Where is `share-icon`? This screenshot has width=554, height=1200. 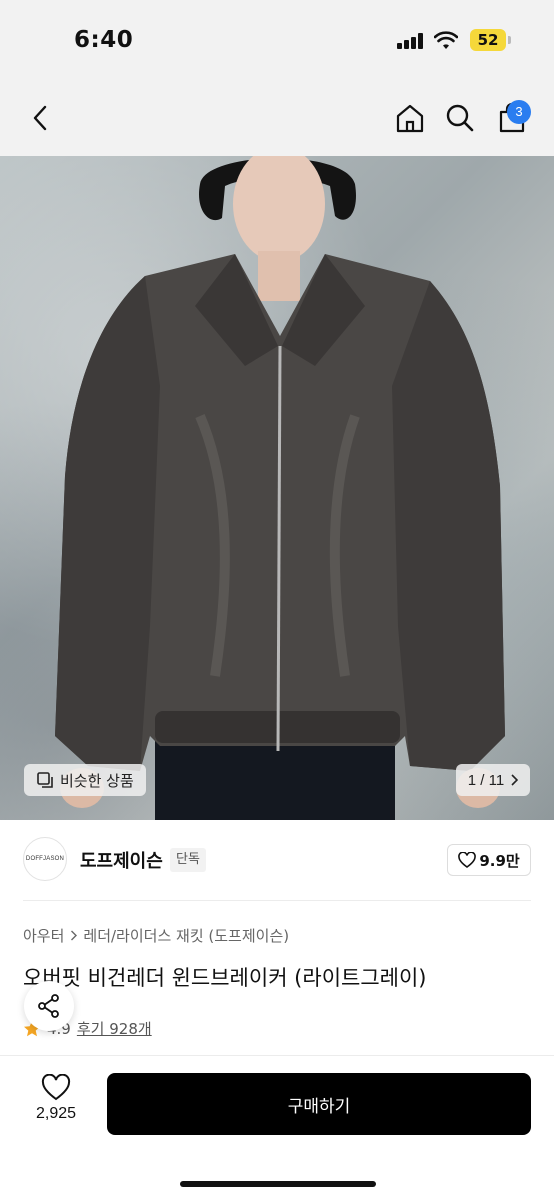 share-icon is located at coordinates (48, 1006).